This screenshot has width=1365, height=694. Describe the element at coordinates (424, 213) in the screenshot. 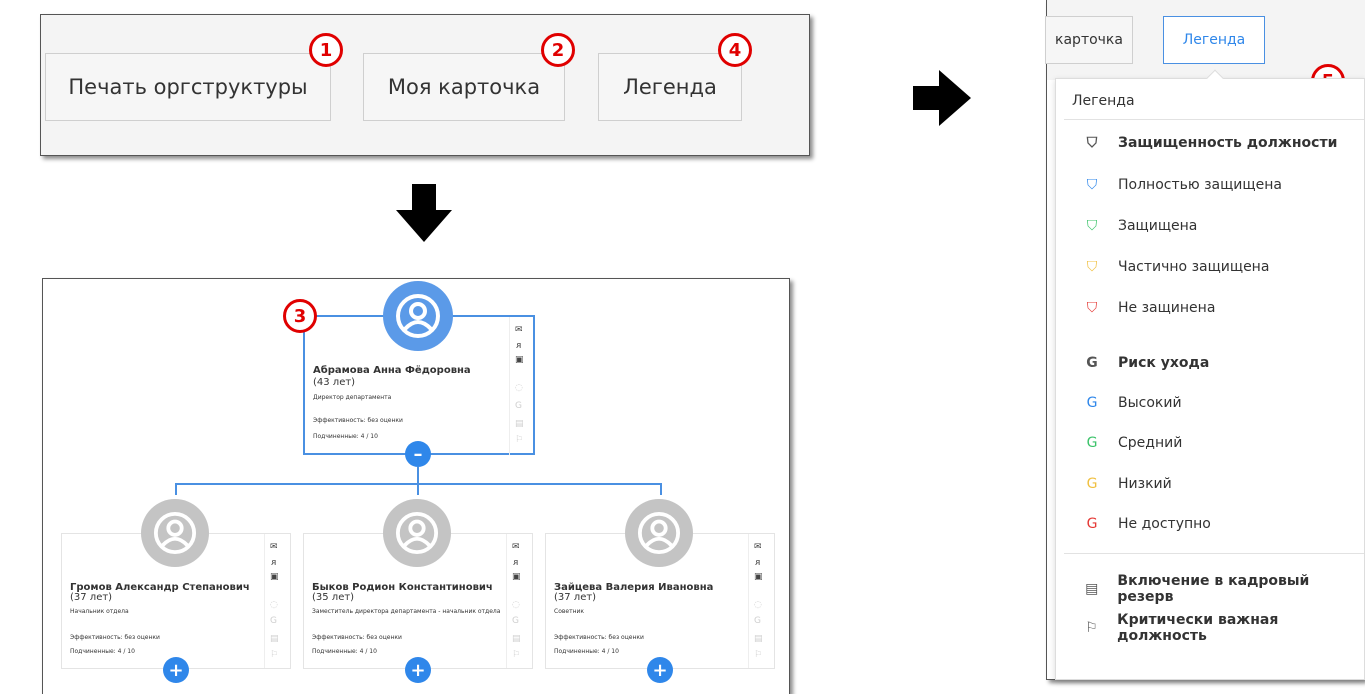

I see `down-arrow-icon` at that location.